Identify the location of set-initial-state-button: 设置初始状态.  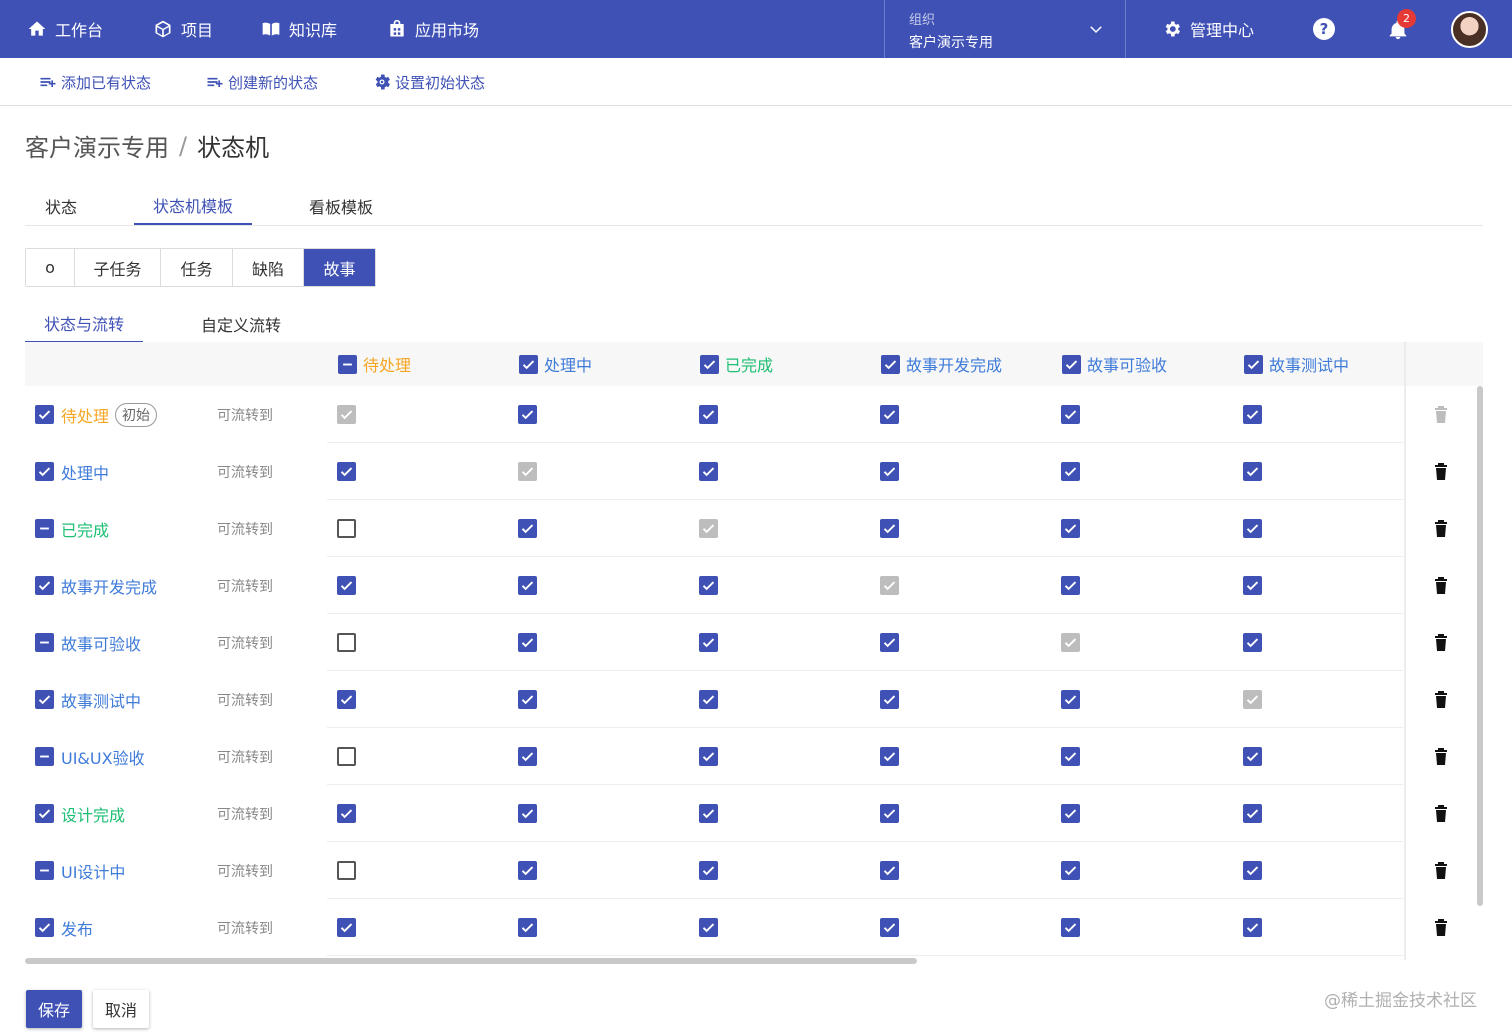
(428, 82).